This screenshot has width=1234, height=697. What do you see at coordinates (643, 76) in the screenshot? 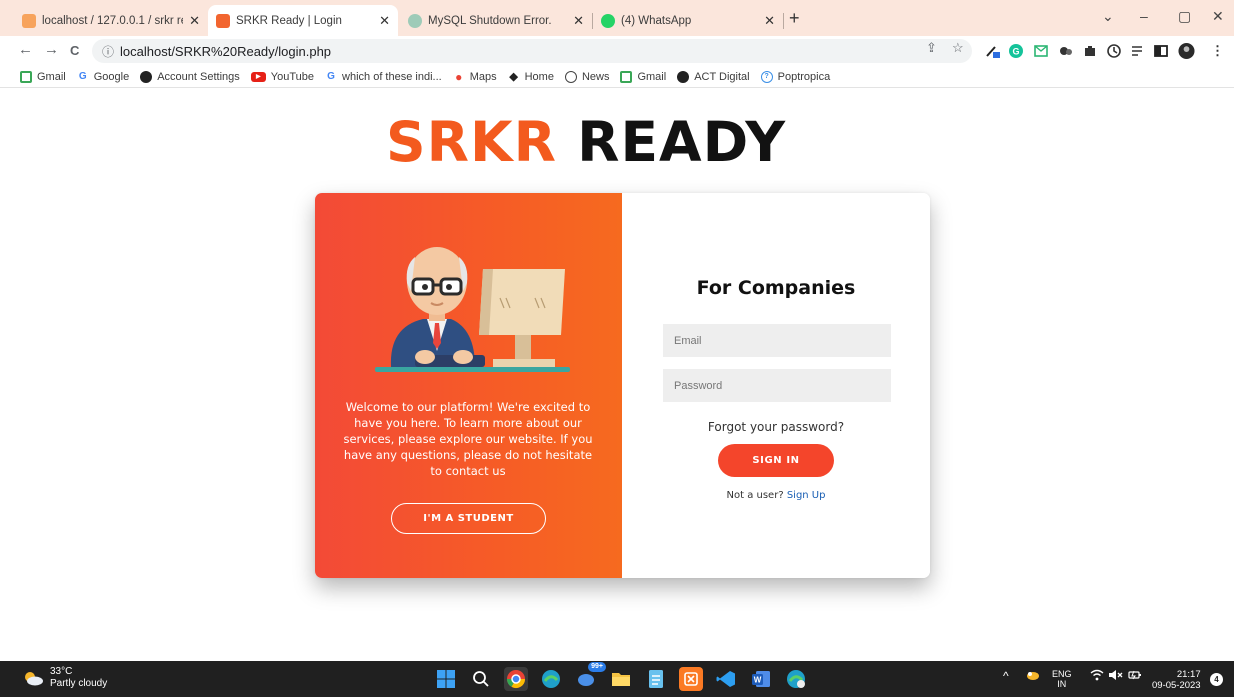
I see `bookmark-gmail-2: Gmail` at bounding box center [643, 76].